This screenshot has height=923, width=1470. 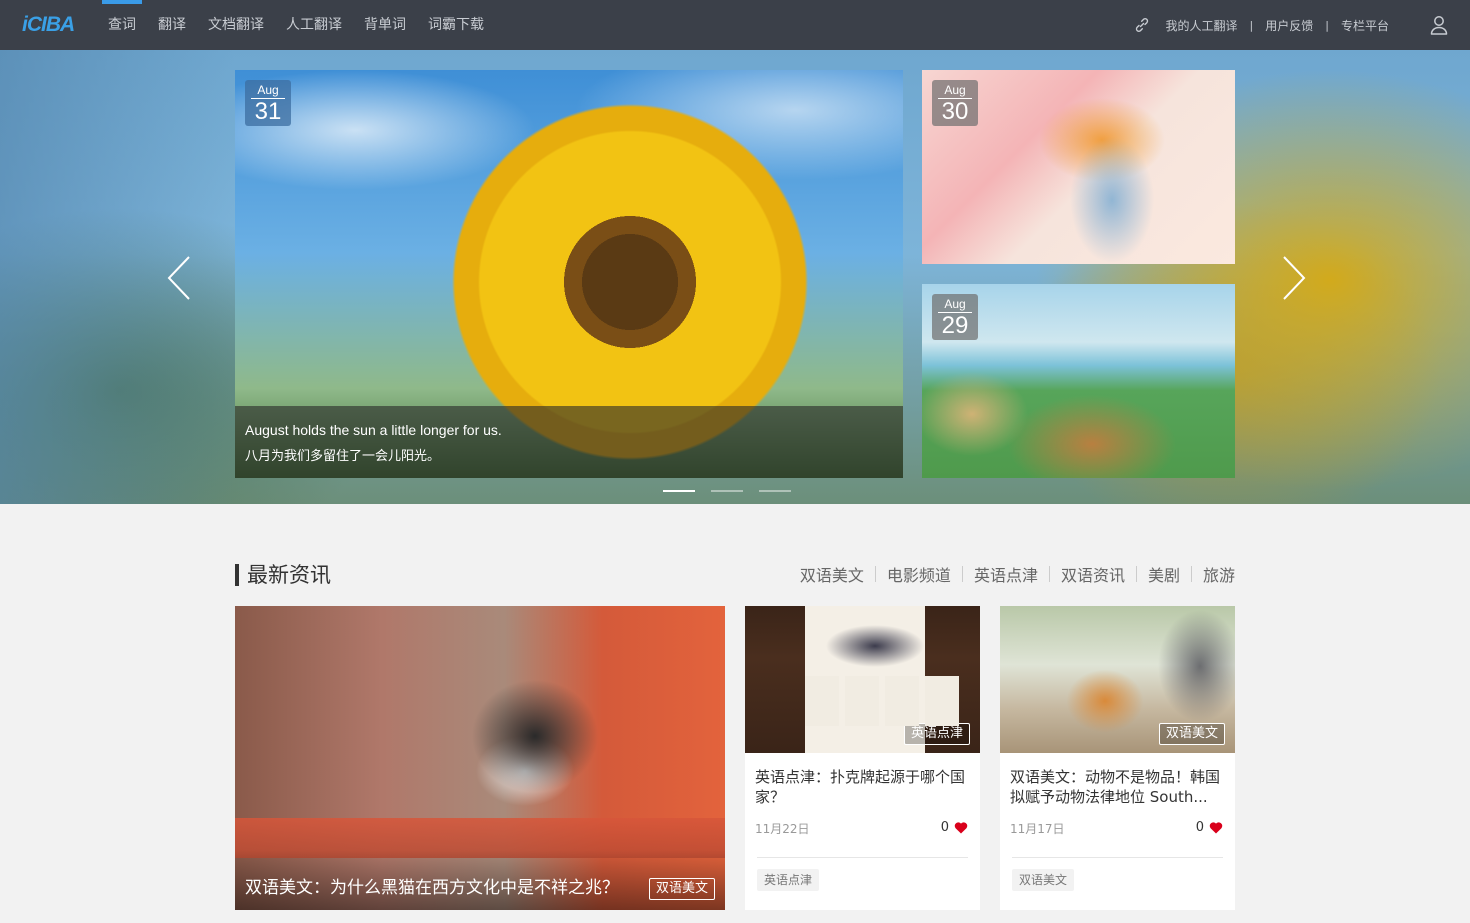 I want to click on my-human-translation-link: 我的人工翻译, so click(x=1202, y=25).